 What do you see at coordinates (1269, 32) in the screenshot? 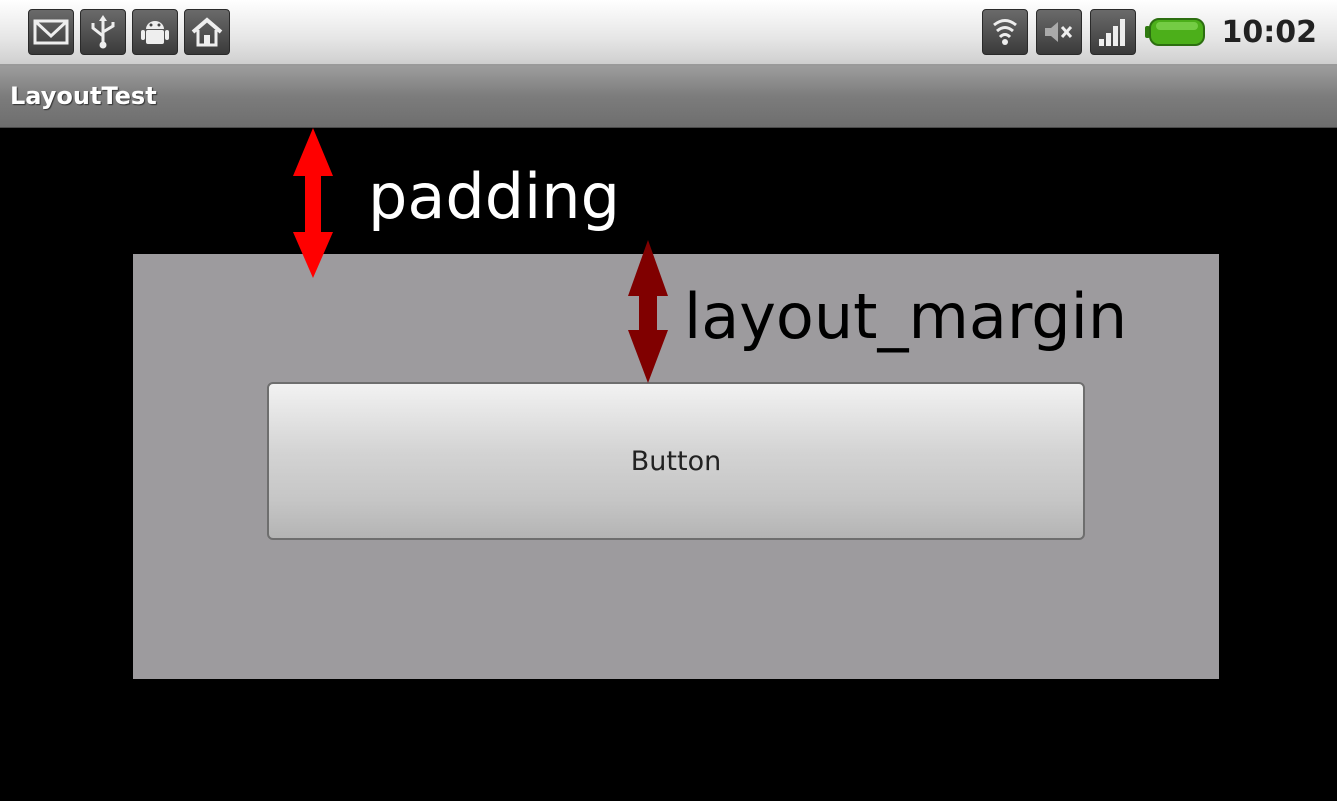
I see `status-clock: 10:02` at bounding box center [1269, 32].